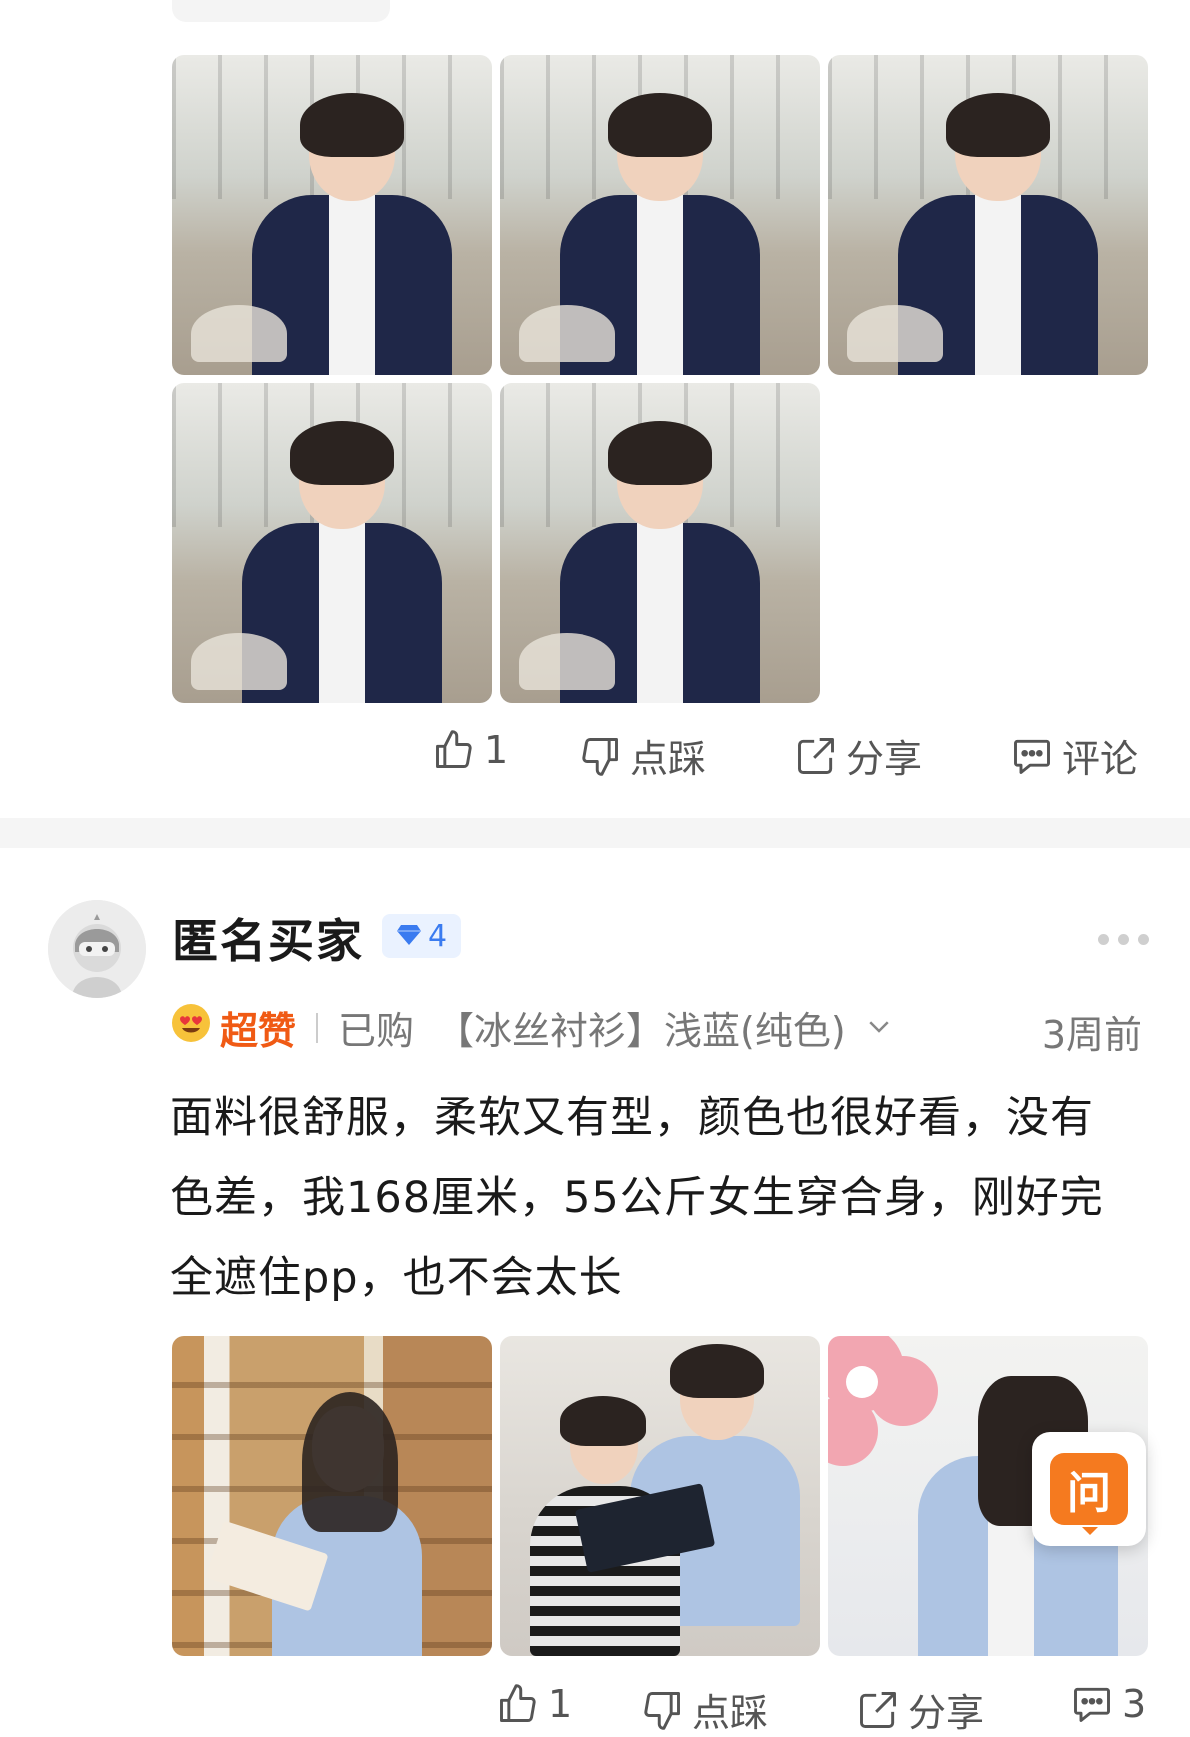 This screenshot has width=1190, height=1737. I want to click on username: 匿名买家, so click(268, 938).